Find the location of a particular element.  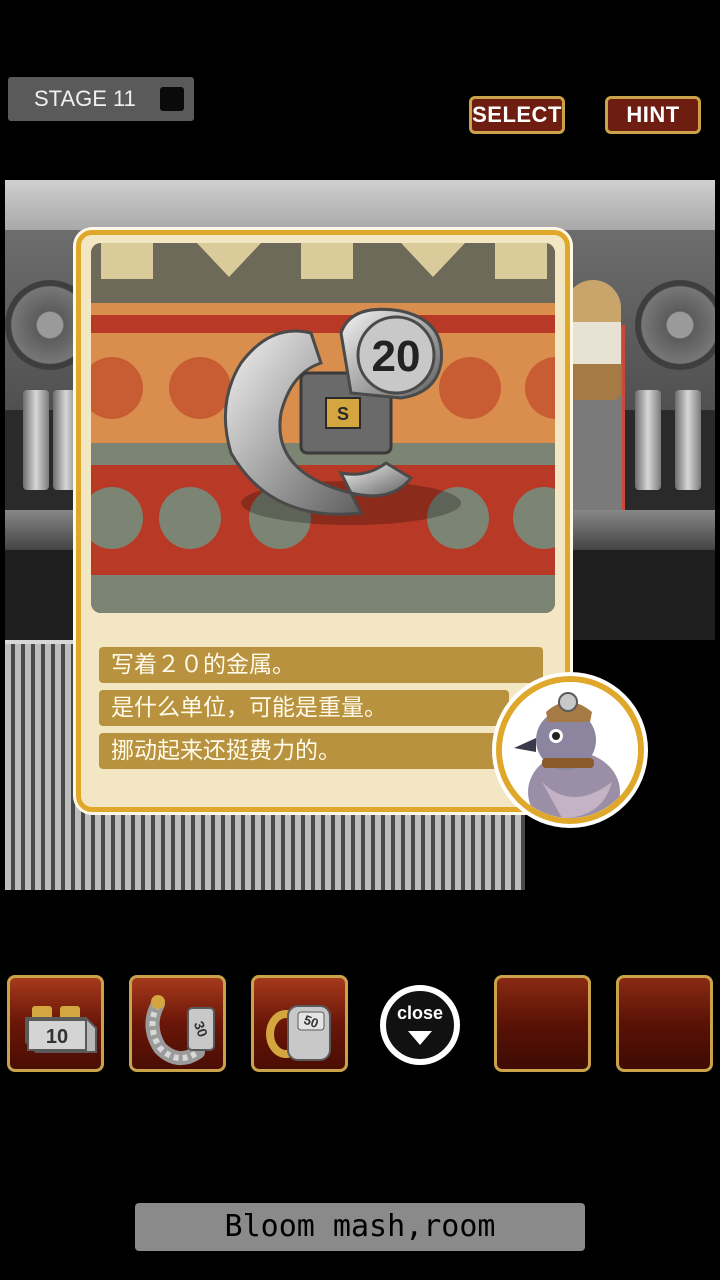

item-badge-label: S is located at coordinates (343, 414).